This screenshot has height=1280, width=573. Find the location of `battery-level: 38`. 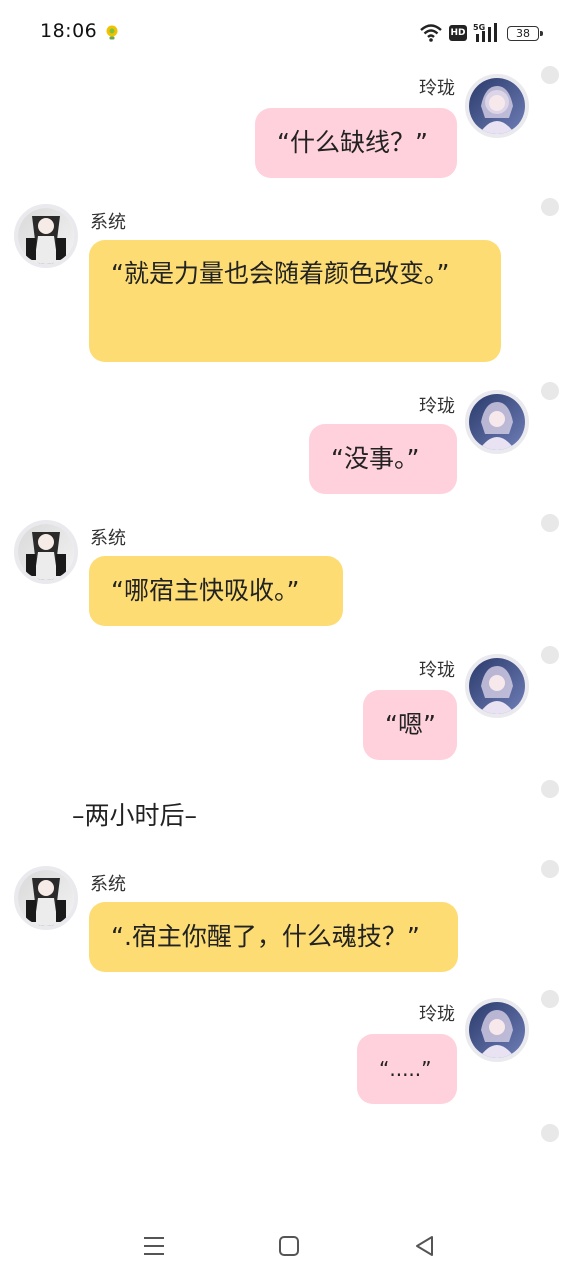

battery-level: 38 is located at coordinates (523, 33).